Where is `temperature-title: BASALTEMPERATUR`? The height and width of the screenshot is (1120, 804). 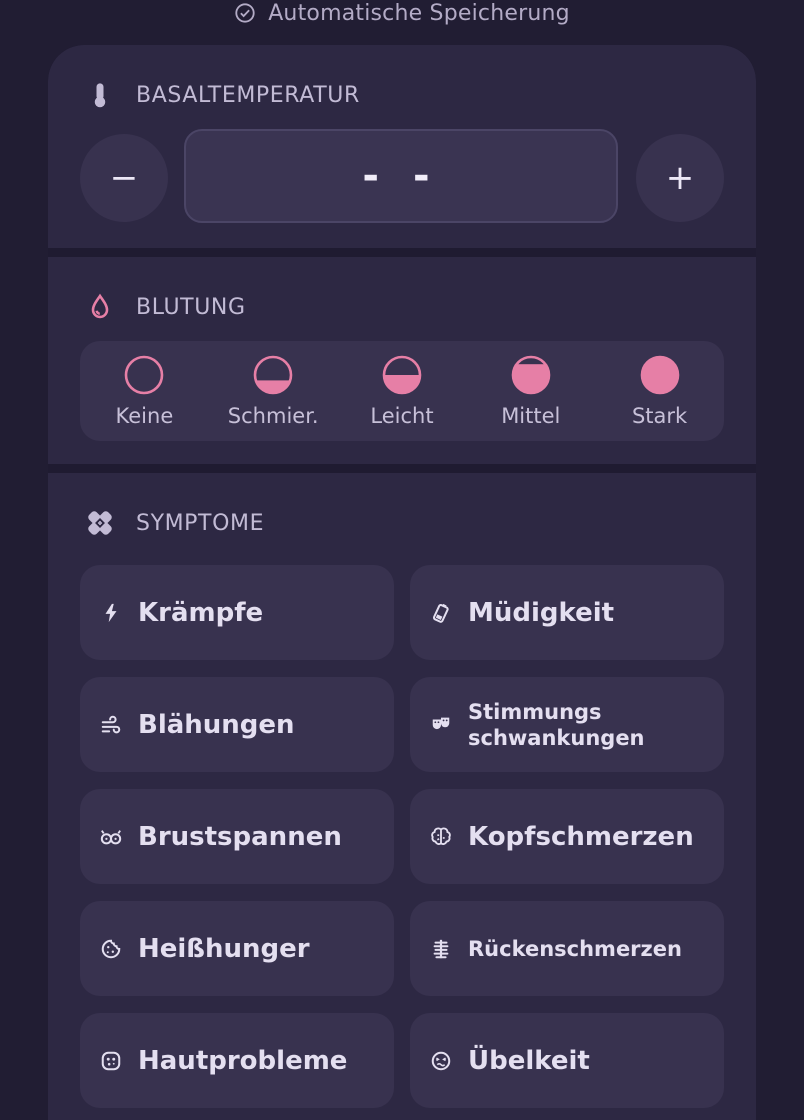 temperature-title: BASALTEMPERATUR is located at coordinates (248, 95).